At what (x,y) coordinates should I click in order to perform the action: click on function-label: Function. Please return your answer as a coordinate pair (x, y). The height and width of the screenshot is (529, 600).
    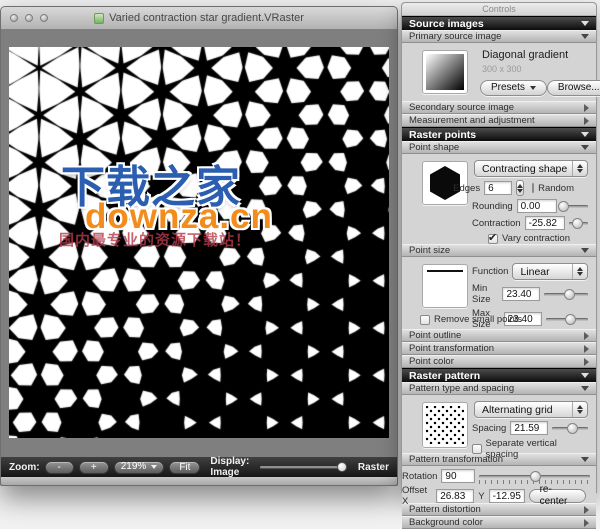
    Looking at the image, I should click on (490, 271).